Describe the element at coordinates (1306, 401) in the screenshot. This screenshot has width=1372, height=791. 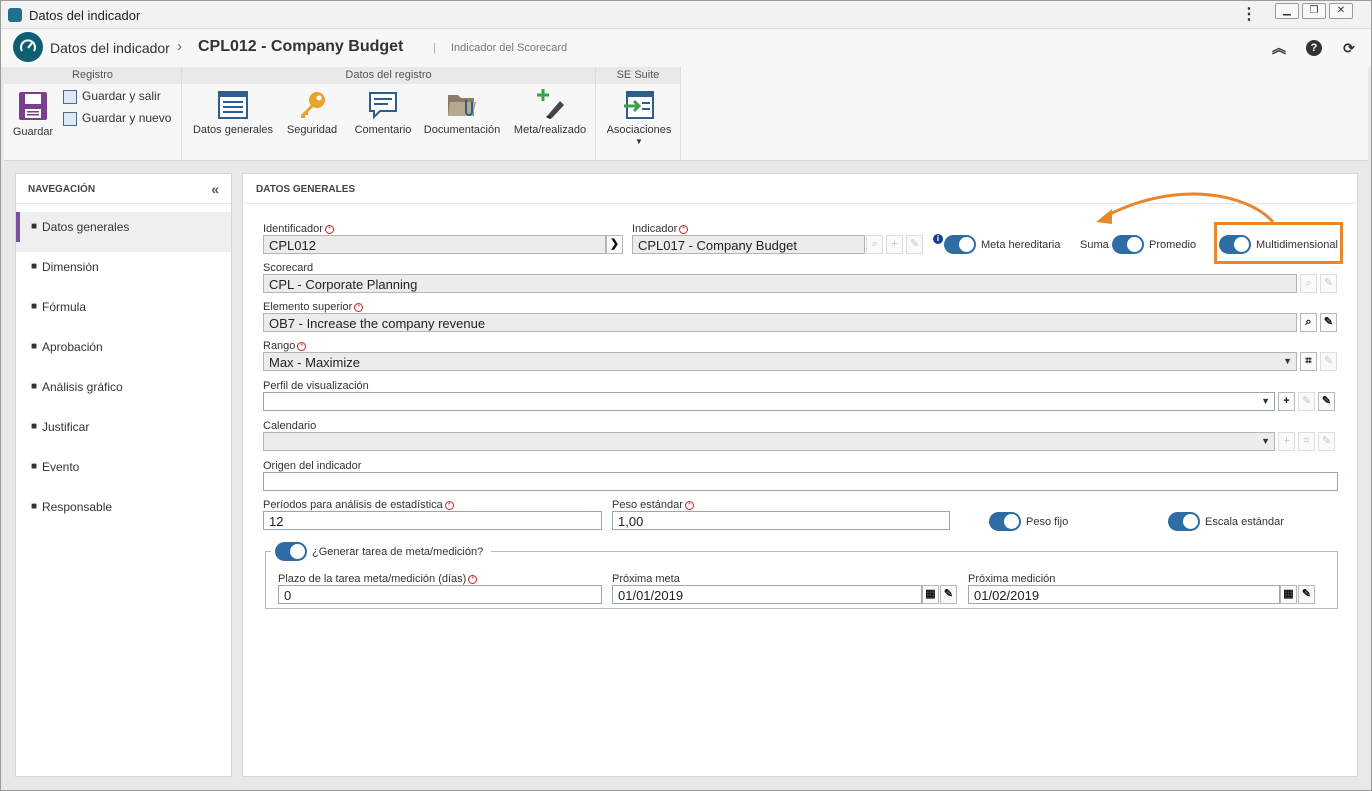
I see `edit-pencil-icon: ✎` at that location.